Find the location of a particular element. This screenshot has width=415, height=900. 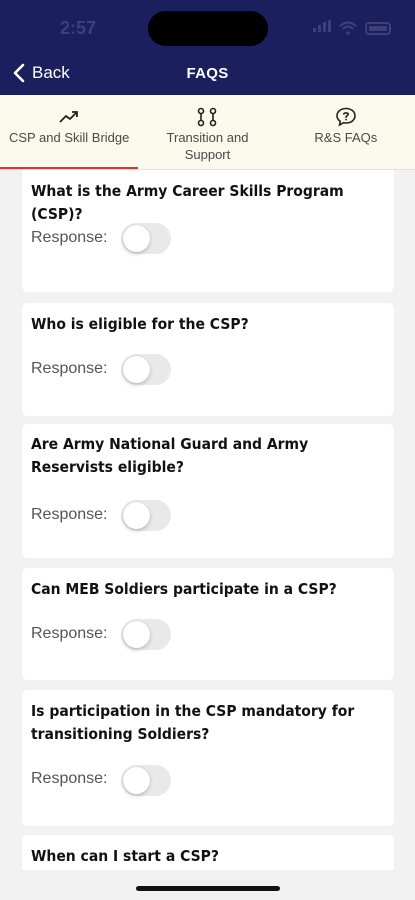

git-branch-icon is located at coordinates (207, 117).